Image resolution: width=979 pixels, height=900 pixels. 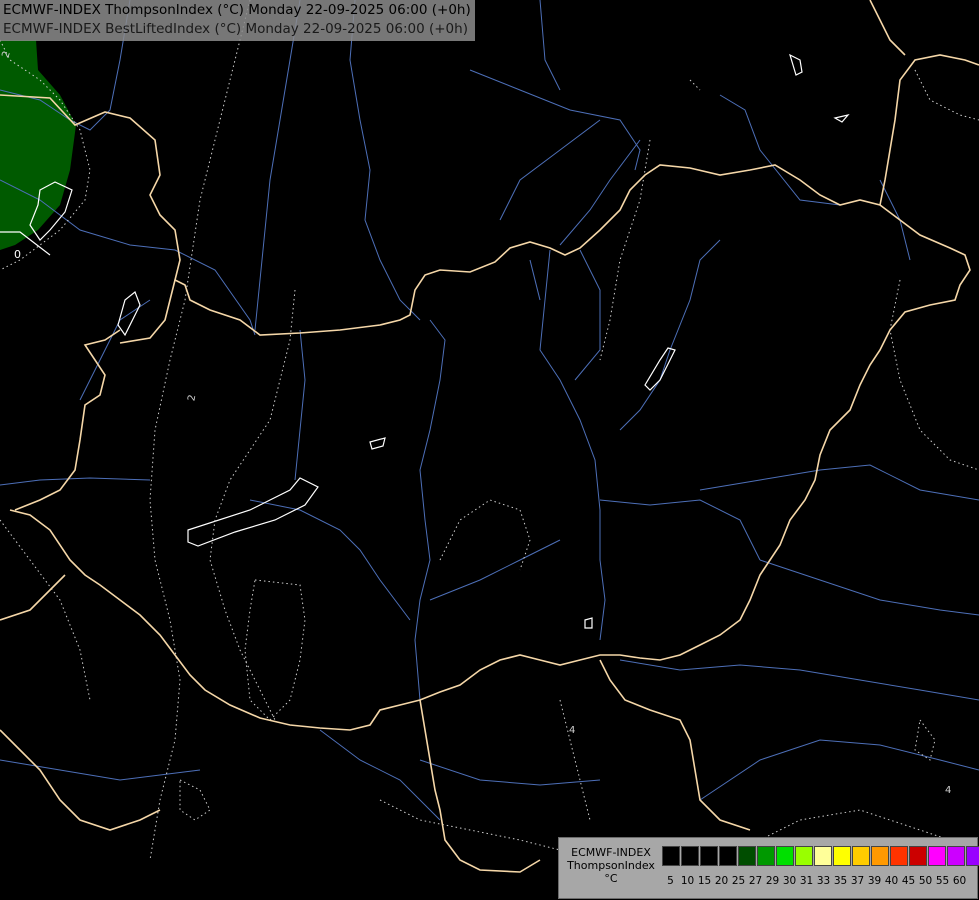 What do you see at coordinates (815, 881) in the screenshot?
I see `legend-ticks: 5 10 15 20 25 27 29 30 31 33 35 37 39 40 45 50 55 60` at bounding box center [815, 881].